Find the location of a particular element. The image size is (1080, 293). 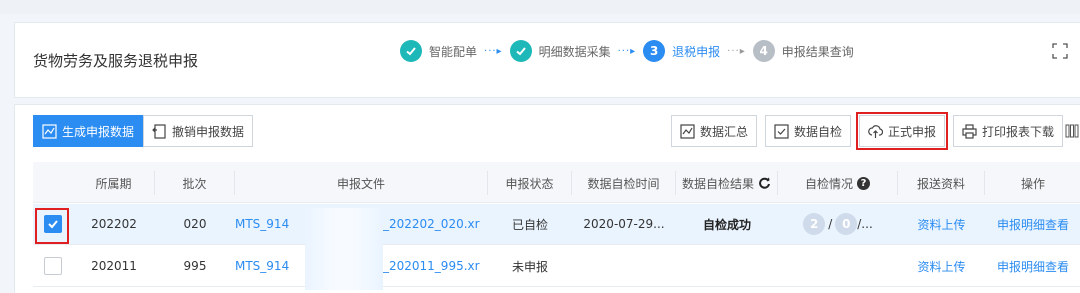

column-header: 操作 is located at coordinates (1032, 183).